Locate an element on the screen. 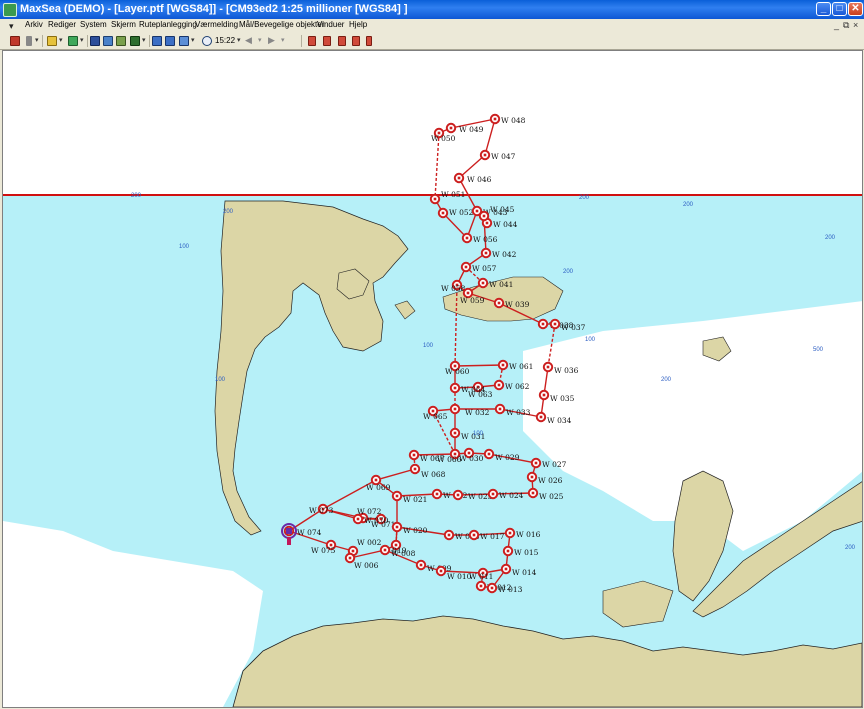 Image resolution: width=864 pixels, height=709 pixels. window-tile-icon is located at coordinates (157, 41).